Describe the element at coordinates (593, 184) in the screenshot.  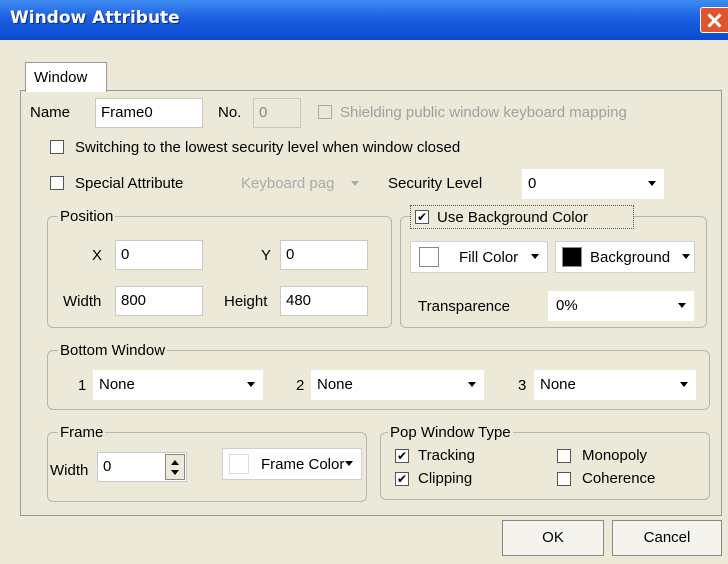
I see `security-level-select: 0` at that location.